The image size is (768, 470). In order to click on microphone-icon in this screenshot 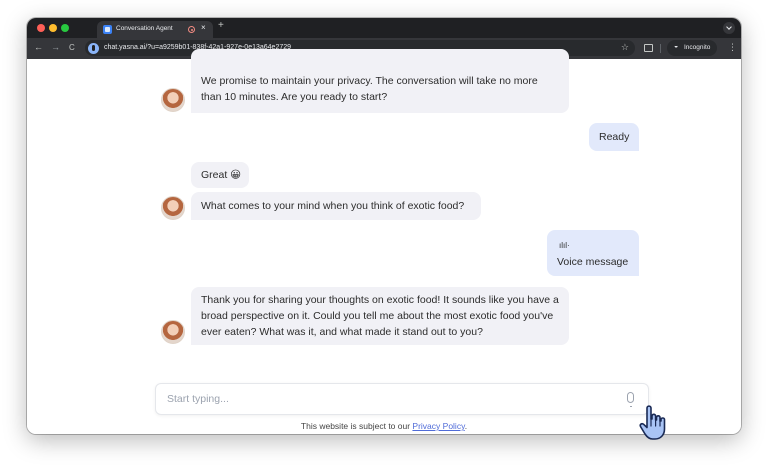, I will do `click(630, 399)`.